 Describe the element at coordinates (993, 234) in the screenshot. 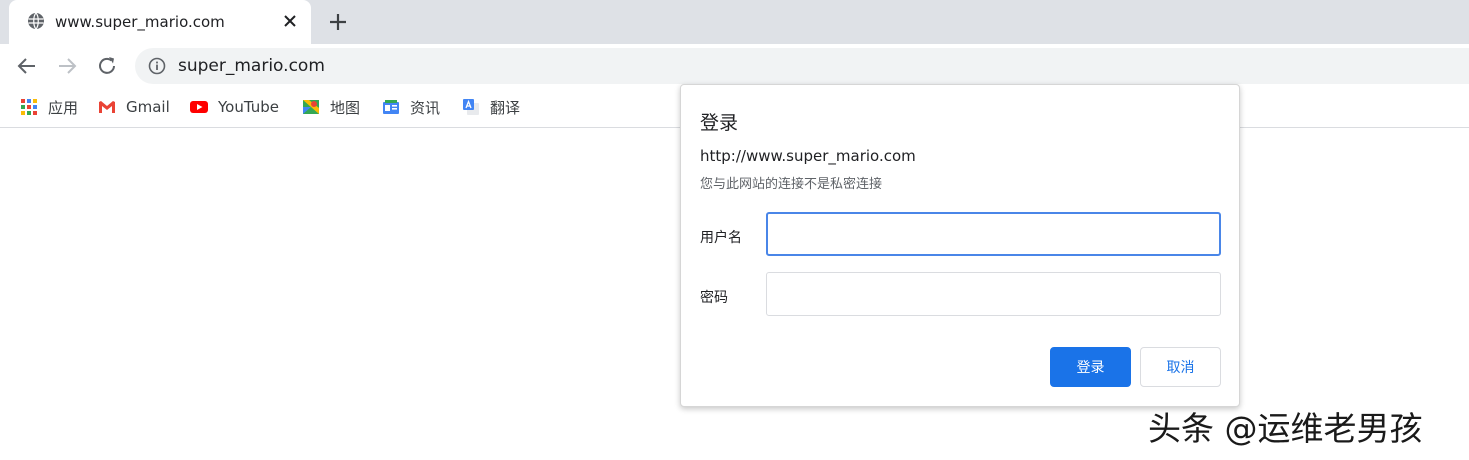

I see `username-field` at that location.